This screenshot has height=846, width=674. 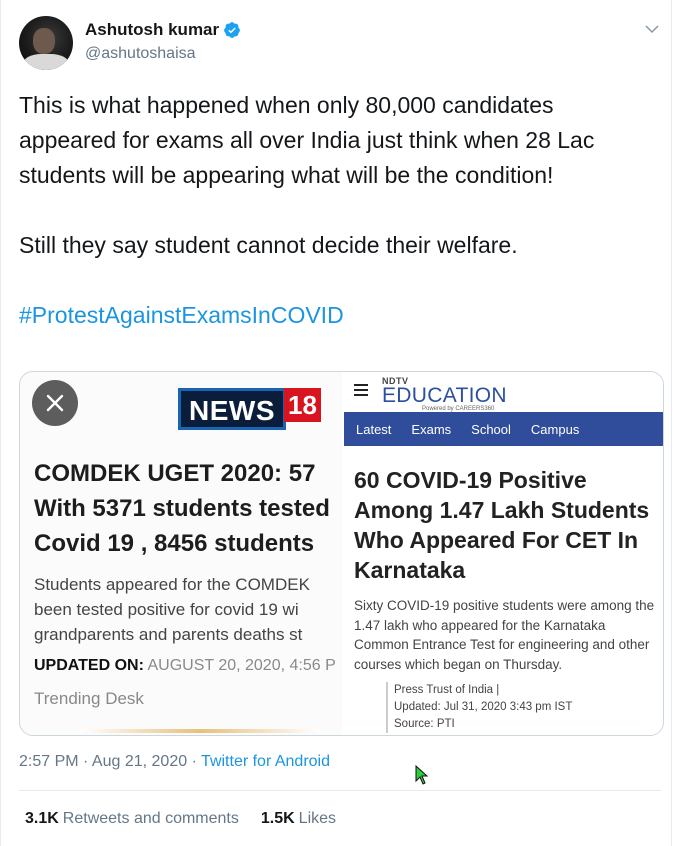 I want to click on tweet-stats: 3.1K Retweets and comments 1.5K Likes, so click(x=191, y=819).